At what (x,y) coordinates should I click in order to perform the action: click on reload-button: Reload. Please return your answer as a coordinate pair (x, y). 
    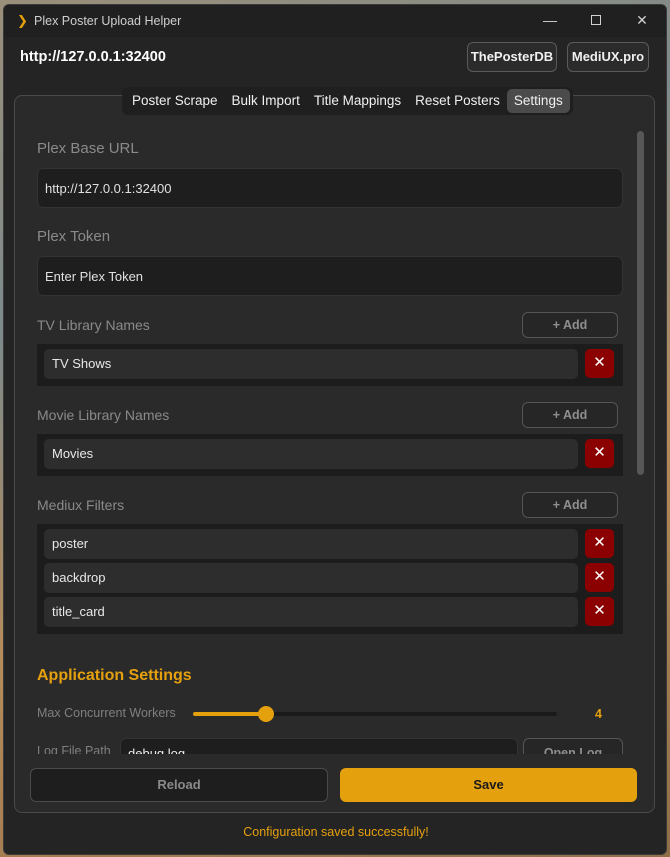
    Looking at the image, I should click on (179, 785).